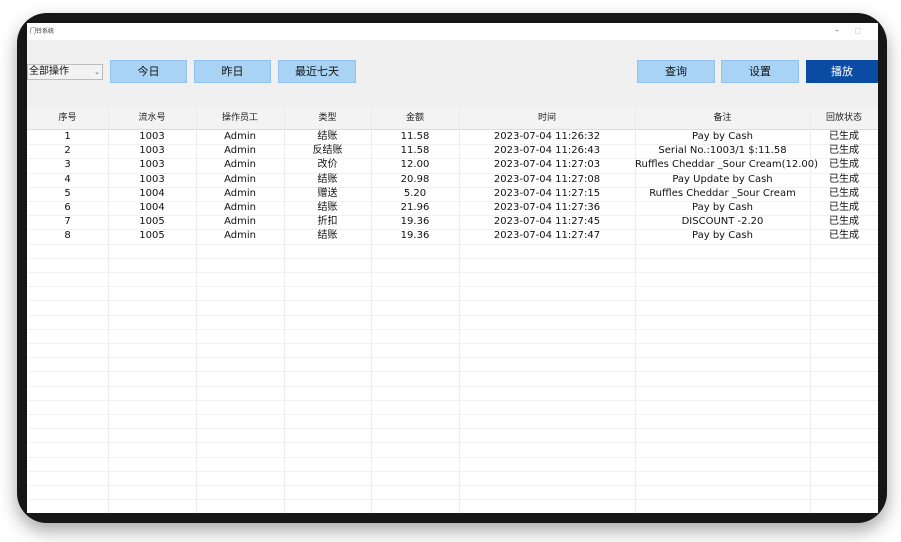 The image size is (901, 542). I want to click on column-header-playback-status: 回放状态, so click(844, 118).